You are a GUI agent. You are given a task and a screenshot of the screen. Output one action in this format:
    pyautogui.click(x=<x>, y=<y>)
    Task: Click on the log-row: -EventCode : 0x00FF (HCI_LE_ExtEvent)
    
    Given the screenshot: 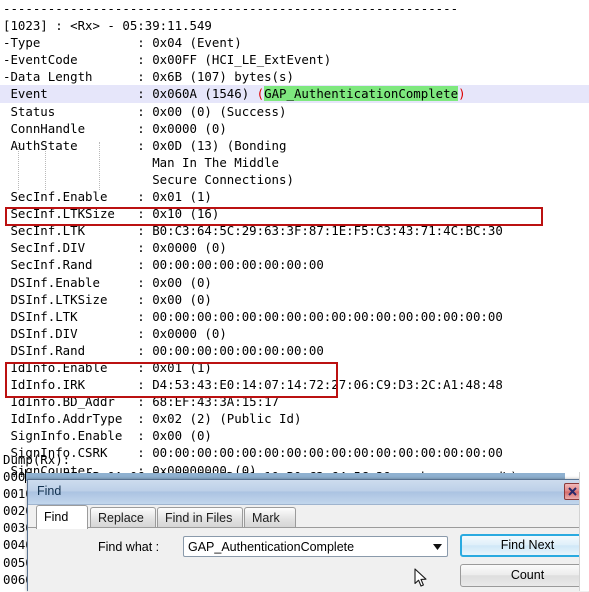 What is the action you would take?
    pyautogui.click(x=294, y=59)
    